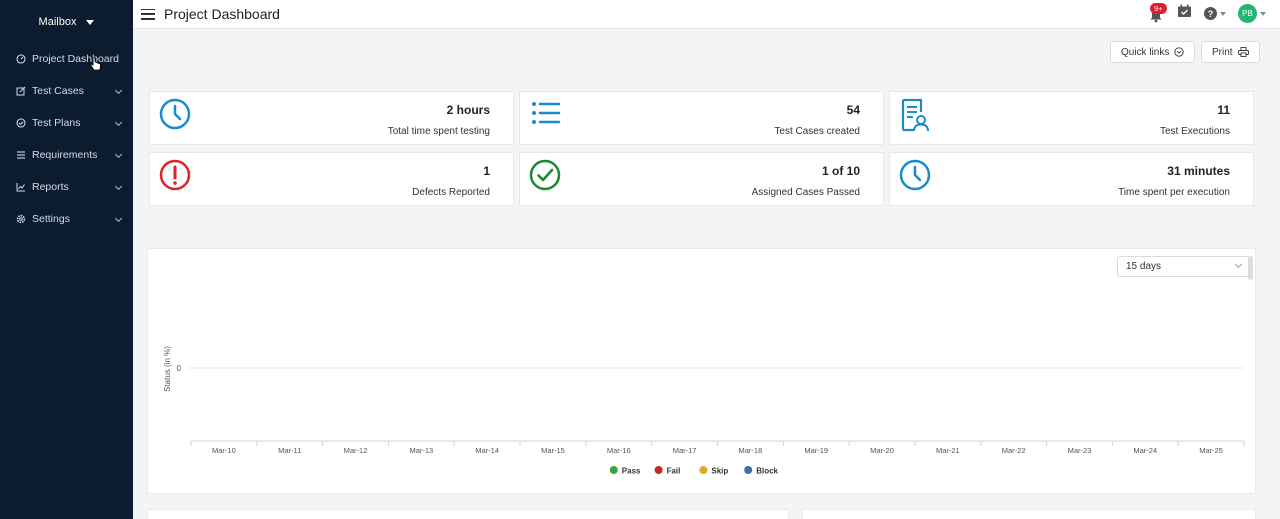  I want to click on x-tick-label: Mar-16, so click(619, 450).